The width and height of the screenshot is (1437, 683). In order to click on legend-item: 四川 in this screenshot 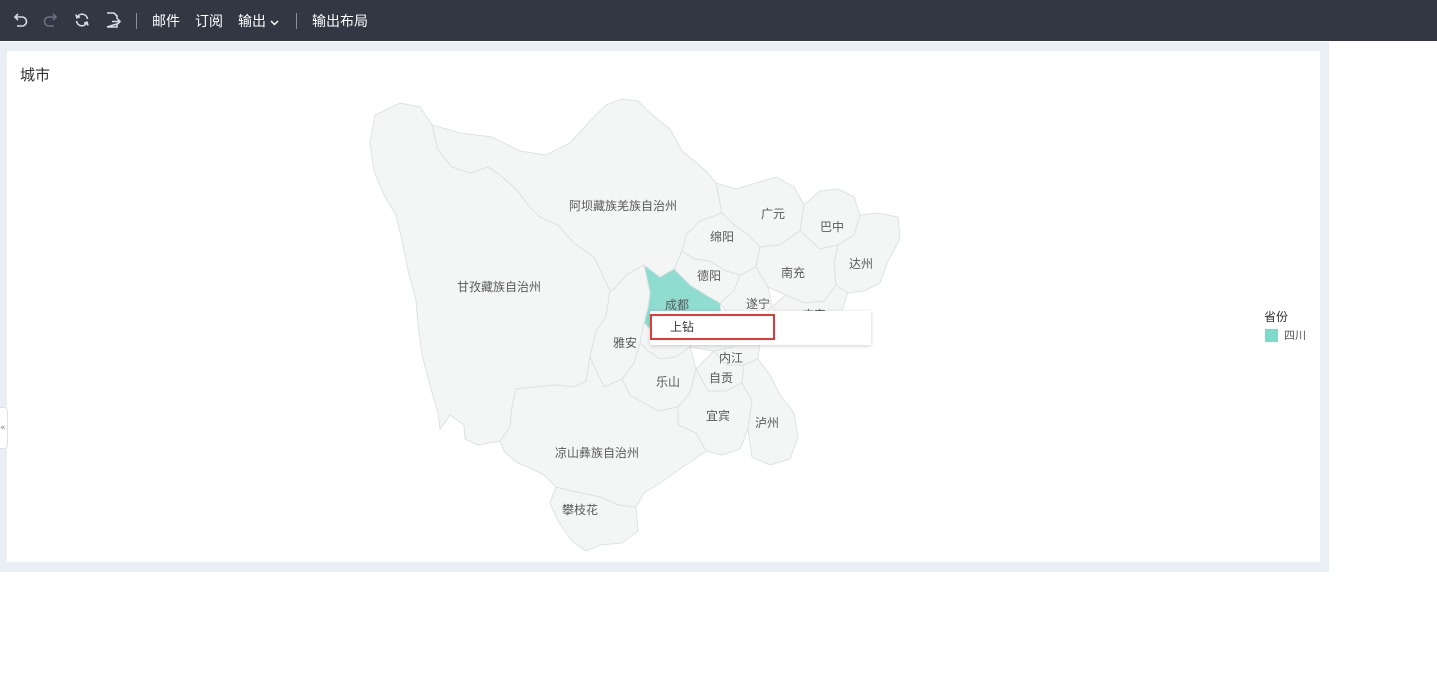, I will do `click(1285, 335)`.